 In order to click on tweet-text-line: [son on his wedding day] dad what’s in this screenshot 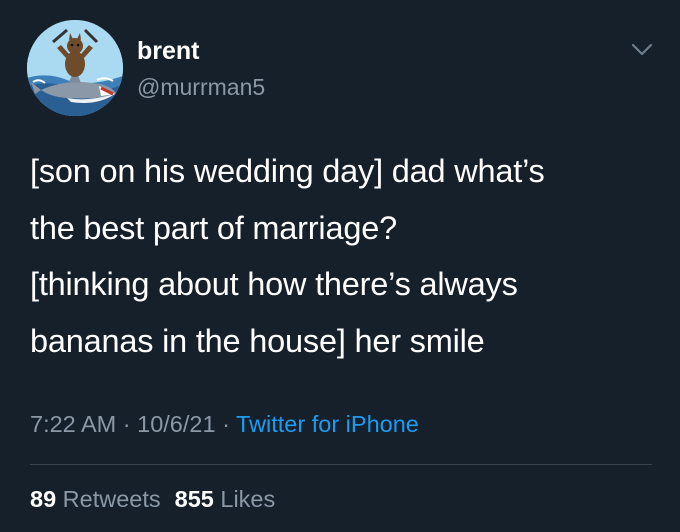, I will do `click(287, 171)`.